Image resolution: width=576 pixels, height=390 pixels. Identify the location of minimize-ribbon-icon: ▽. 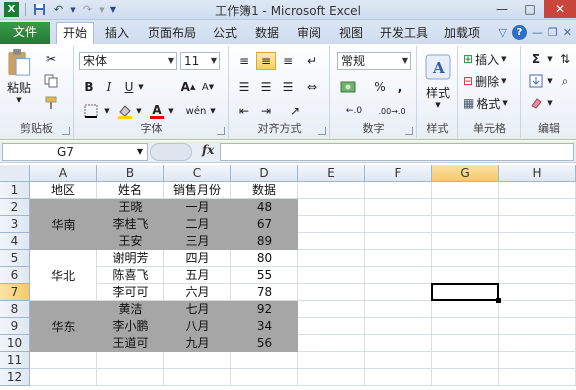
(502, 32).